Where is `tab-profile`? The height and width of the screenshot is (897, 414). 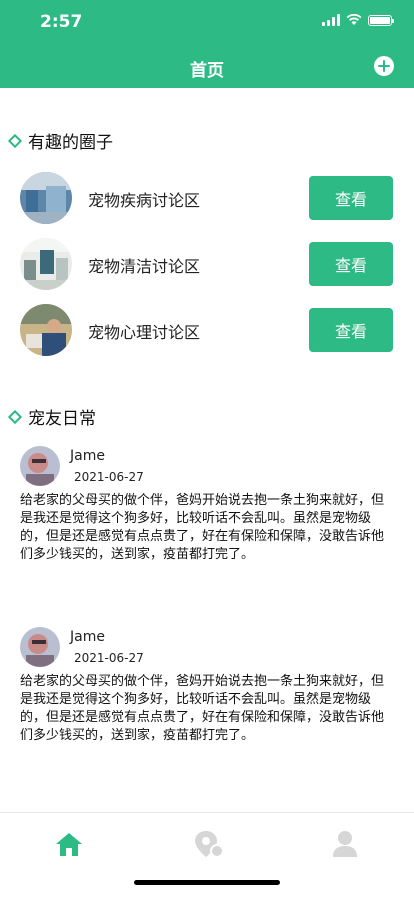 tab-profile is located at coordinates (345, 844).